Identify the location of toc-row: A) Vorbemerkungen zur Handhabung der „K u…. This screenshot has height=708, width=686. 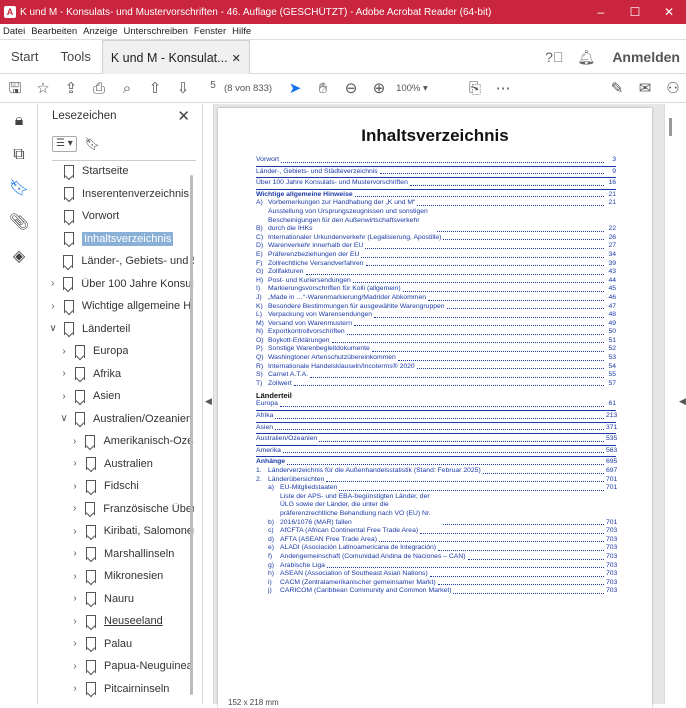
(436, 203).